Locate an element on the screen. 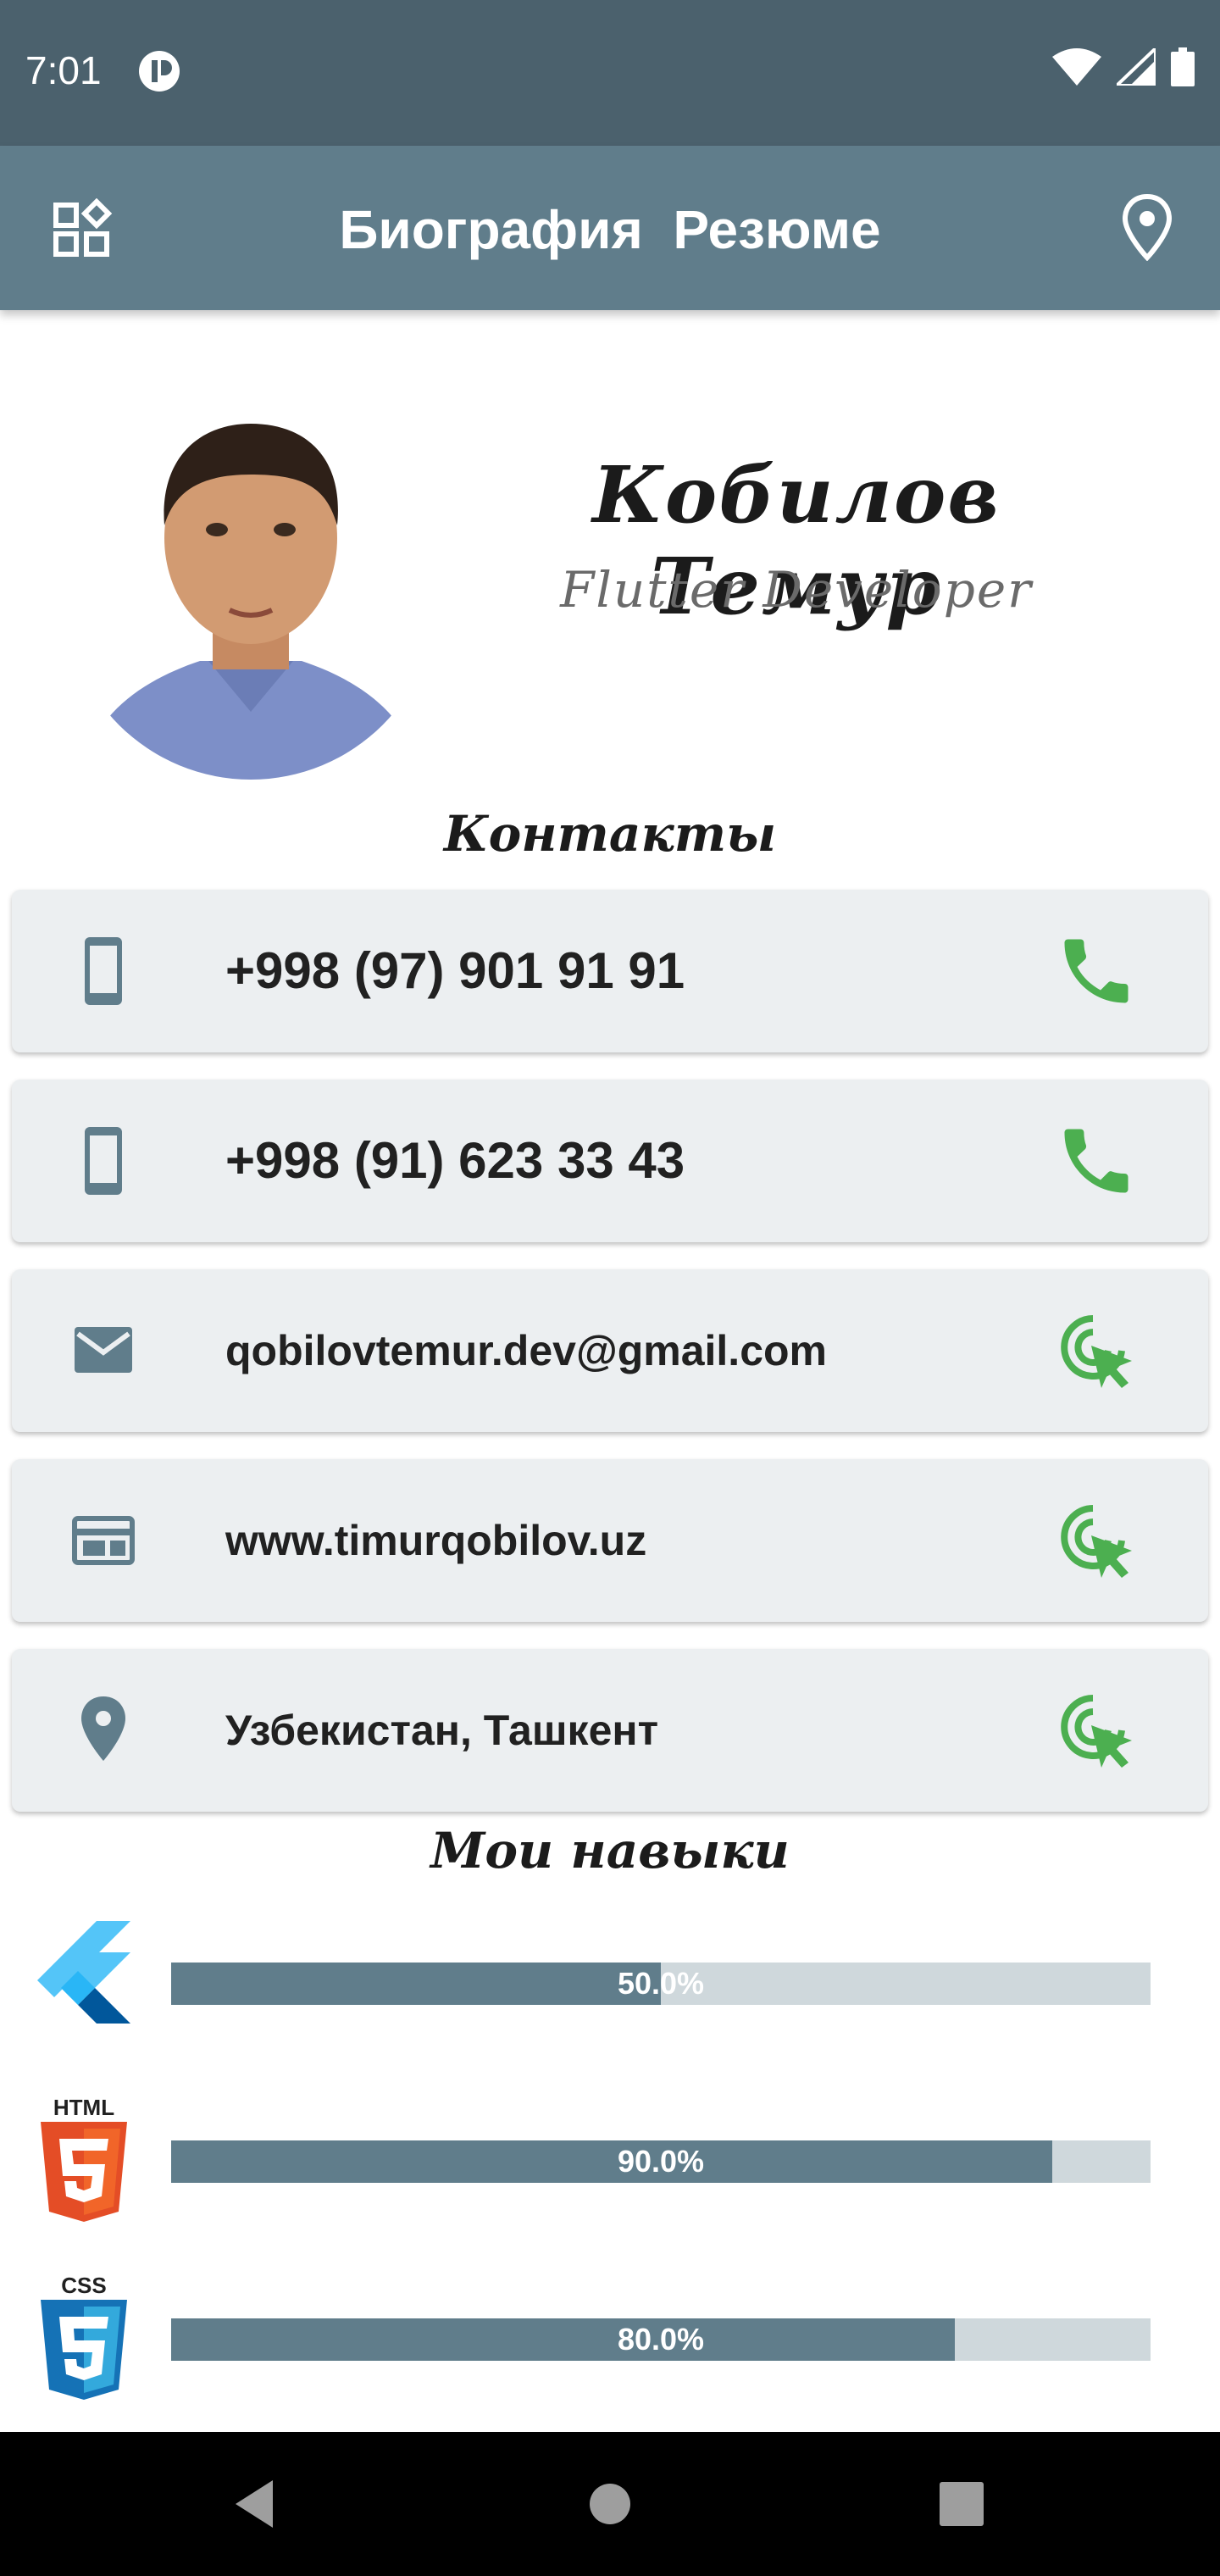  status-time: 7:01 is located at coordinates (63, 70).